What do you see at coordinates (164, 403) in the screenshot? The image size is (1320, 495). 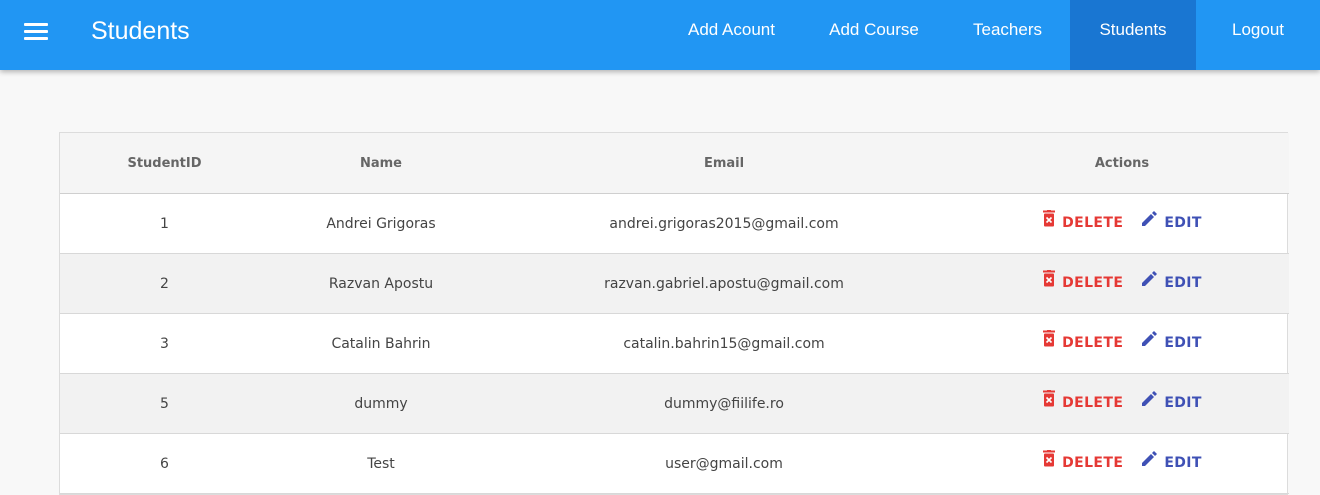 I see `cell-student-id: 5` at bounding box center [164, 403].